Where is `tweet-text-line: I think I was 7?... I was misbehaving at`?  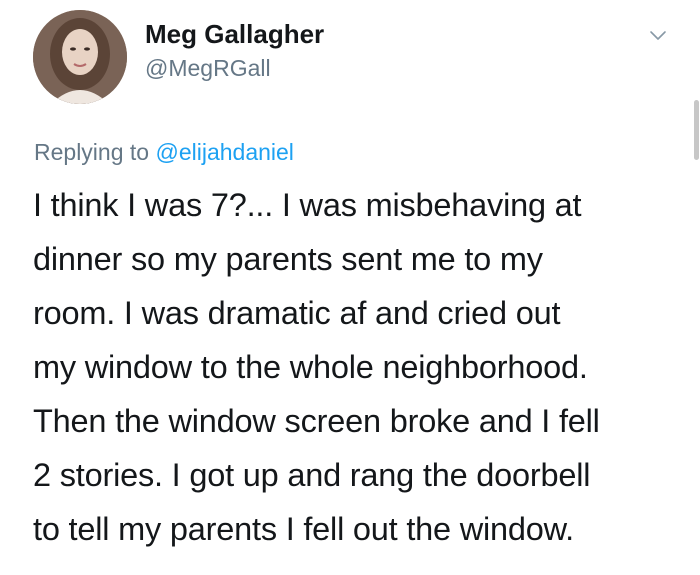 tweet-text-line: I think I was 7?... I was misbehaving at is located at coordinates (307, 205).